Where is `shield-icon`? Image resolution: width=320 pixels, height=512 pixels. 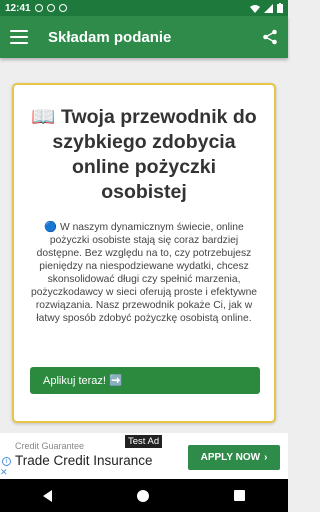 shield-icon is located at coordinates (50, 8).